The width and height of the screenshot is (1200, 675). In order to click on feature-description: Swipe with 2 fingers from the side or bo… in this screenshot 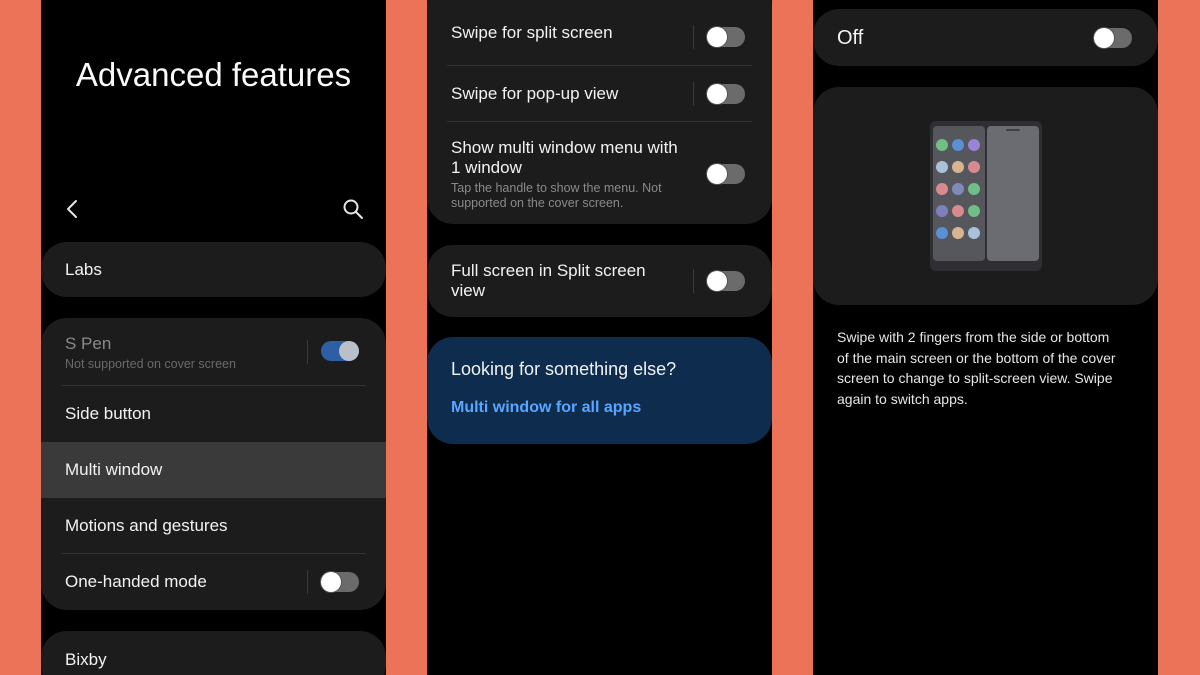, I will do `click(987, 368)`.